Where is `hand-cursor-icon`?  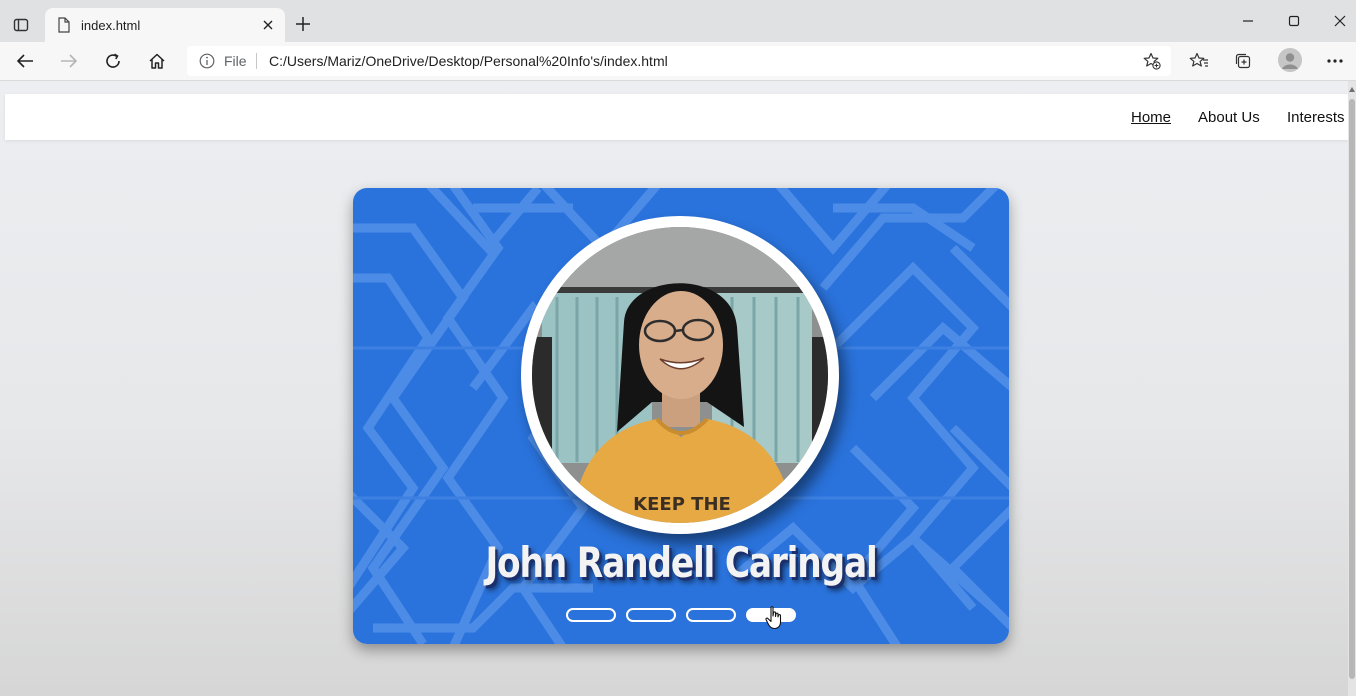
hand-cursor-icon is located at coordinates (774, 620).